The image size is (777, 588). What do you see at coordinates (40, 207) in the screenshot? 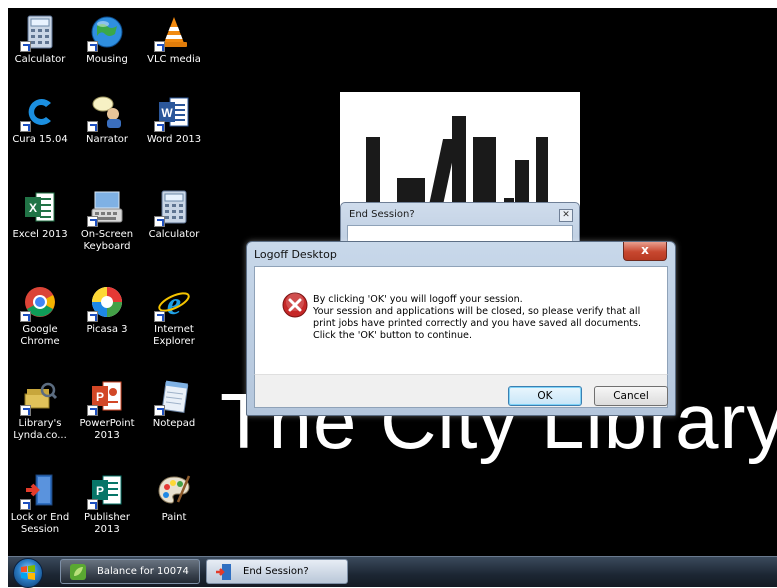
I see `excel-icon: X` at bounding box center [40, 207].